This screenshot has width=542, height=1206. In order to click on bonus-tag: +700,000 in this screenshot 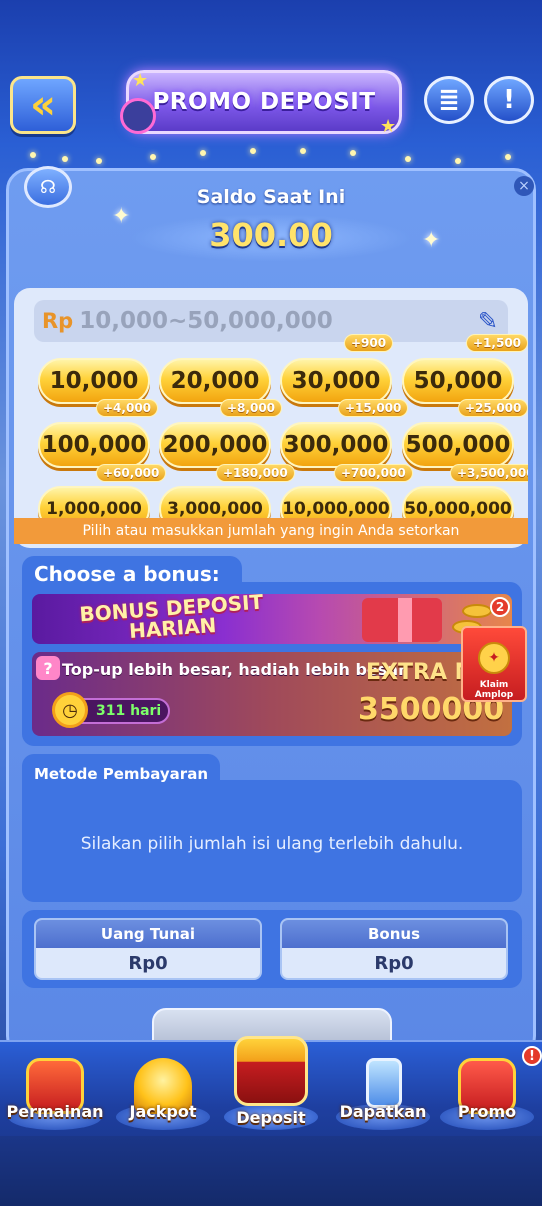, I will do `click(373, 473)`.